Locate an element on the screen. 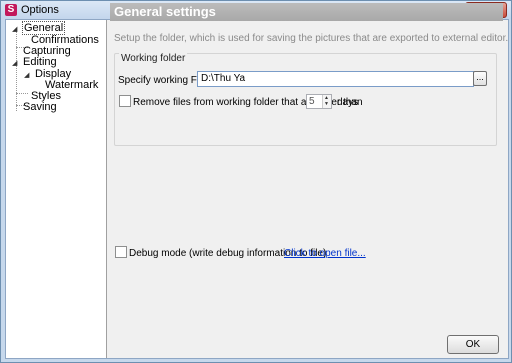 The width and height of the screenshot is (512, 363). tree-item-general: ◢ General is located at coordinates (39, 28).